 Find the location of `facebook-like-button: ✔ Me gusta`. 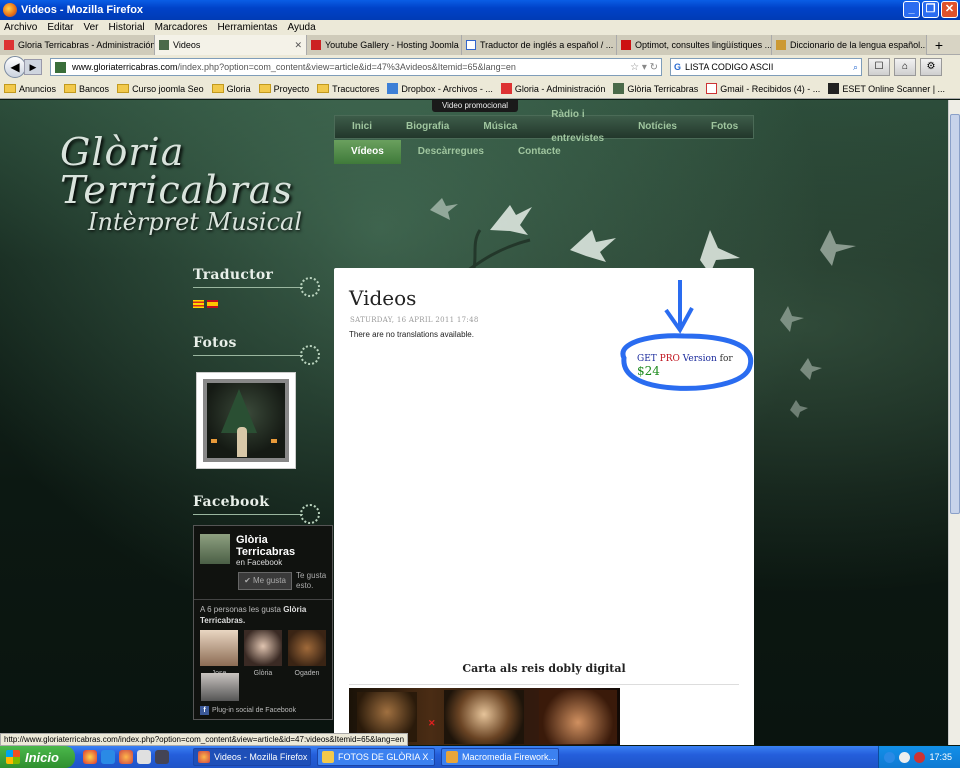

facebook-like-button: ✔ Me gusta is located at coordinates (265, 581).